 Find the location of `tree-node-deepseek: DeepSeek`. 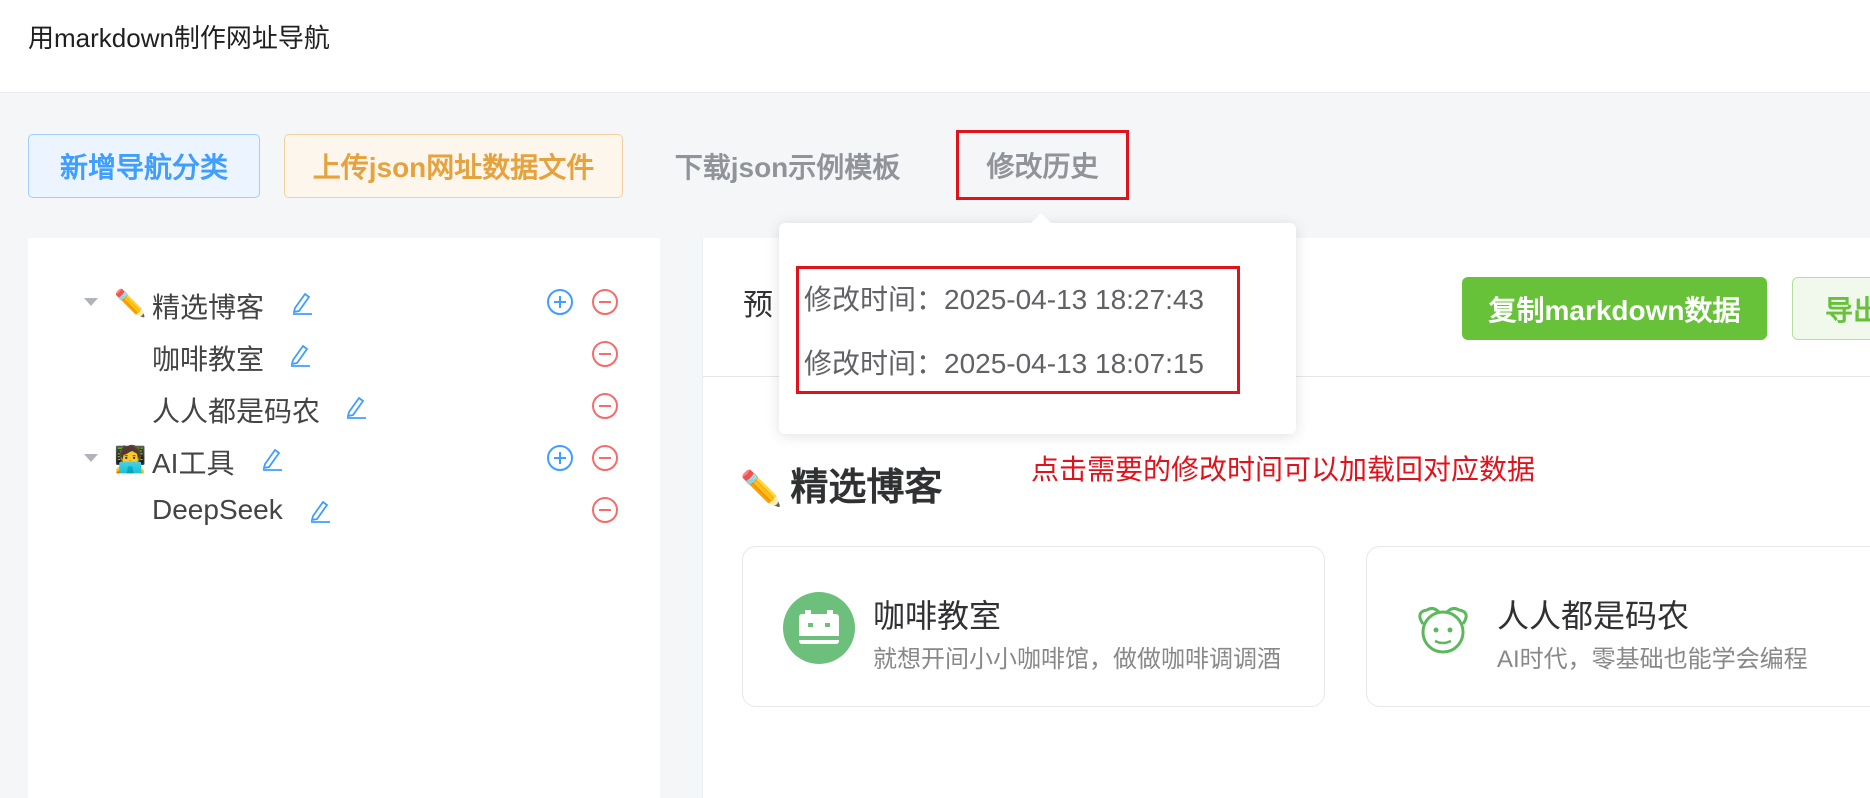

tree-node-deepseek: DeepSeek is located at coordinates (344, 512).